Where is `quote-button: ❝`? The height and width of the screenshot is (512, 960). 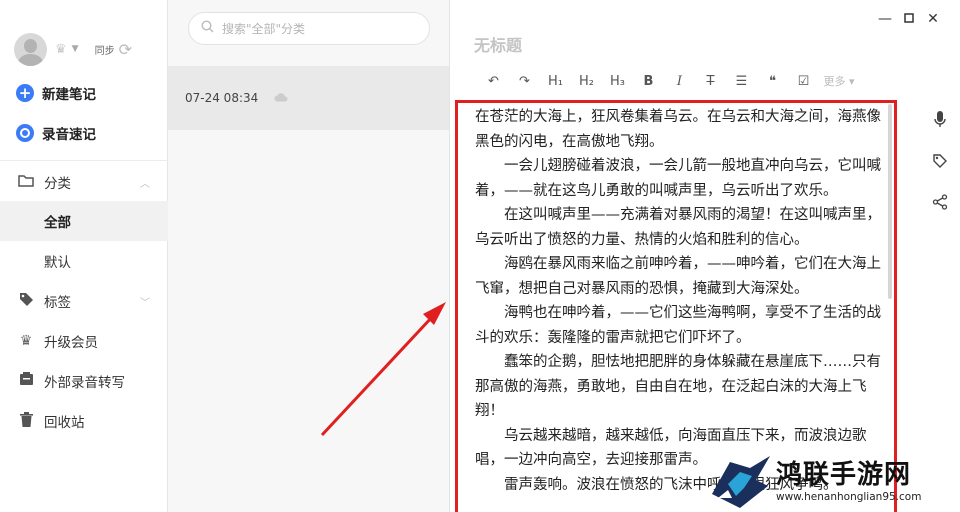
quote-button: ❝ is located at coordinates (772, 81).